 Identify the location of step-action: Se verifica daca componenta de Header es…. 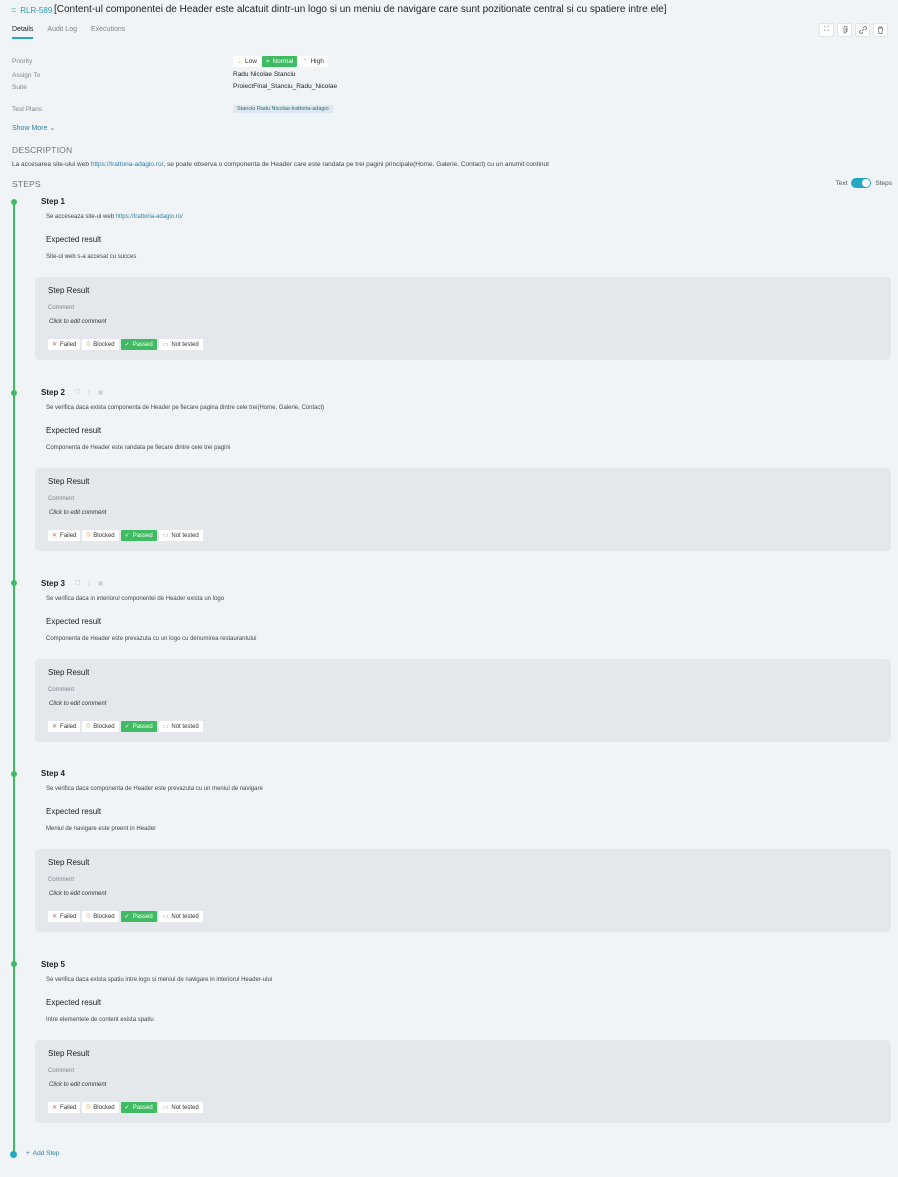
(154, 789).